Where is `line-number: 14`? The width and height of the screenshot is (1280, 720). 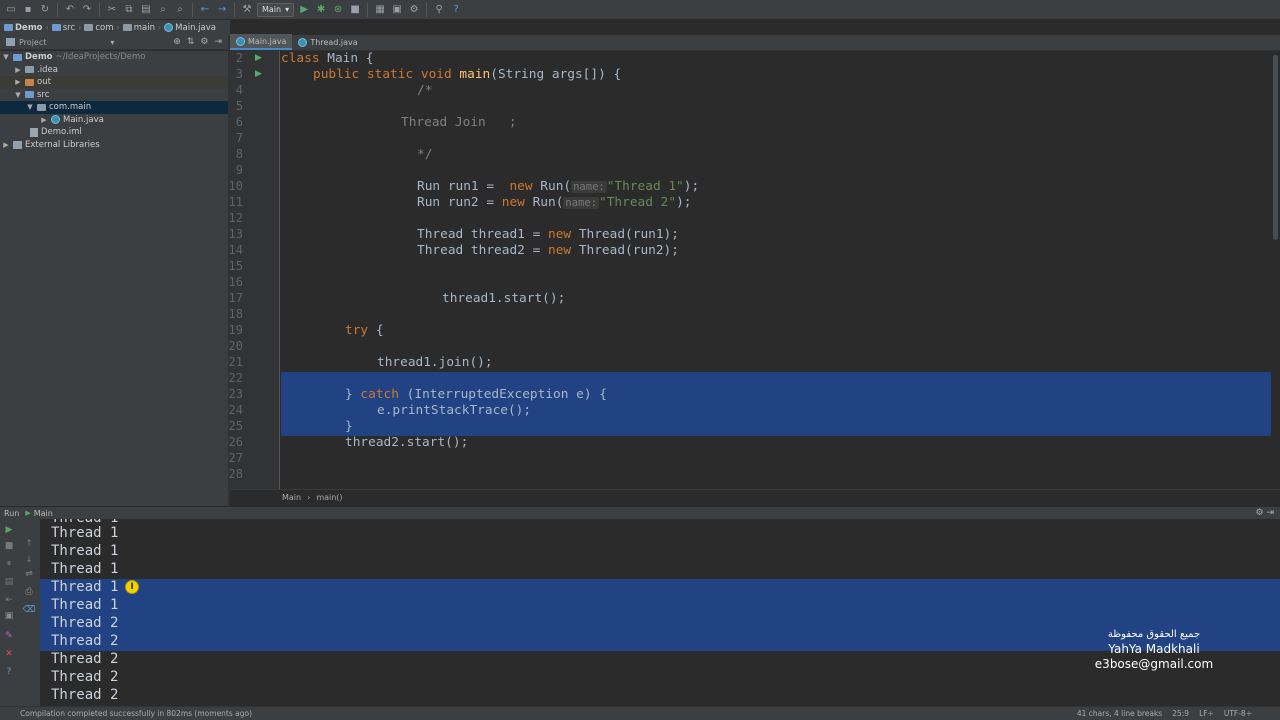
line-number: 14 is located at coordinates (235, 250).